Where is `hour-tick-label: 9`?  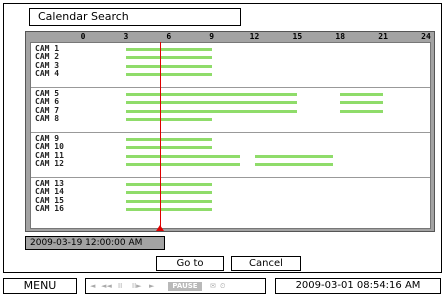 hour-tick-label: 9 is located at coordinates (212, 36).